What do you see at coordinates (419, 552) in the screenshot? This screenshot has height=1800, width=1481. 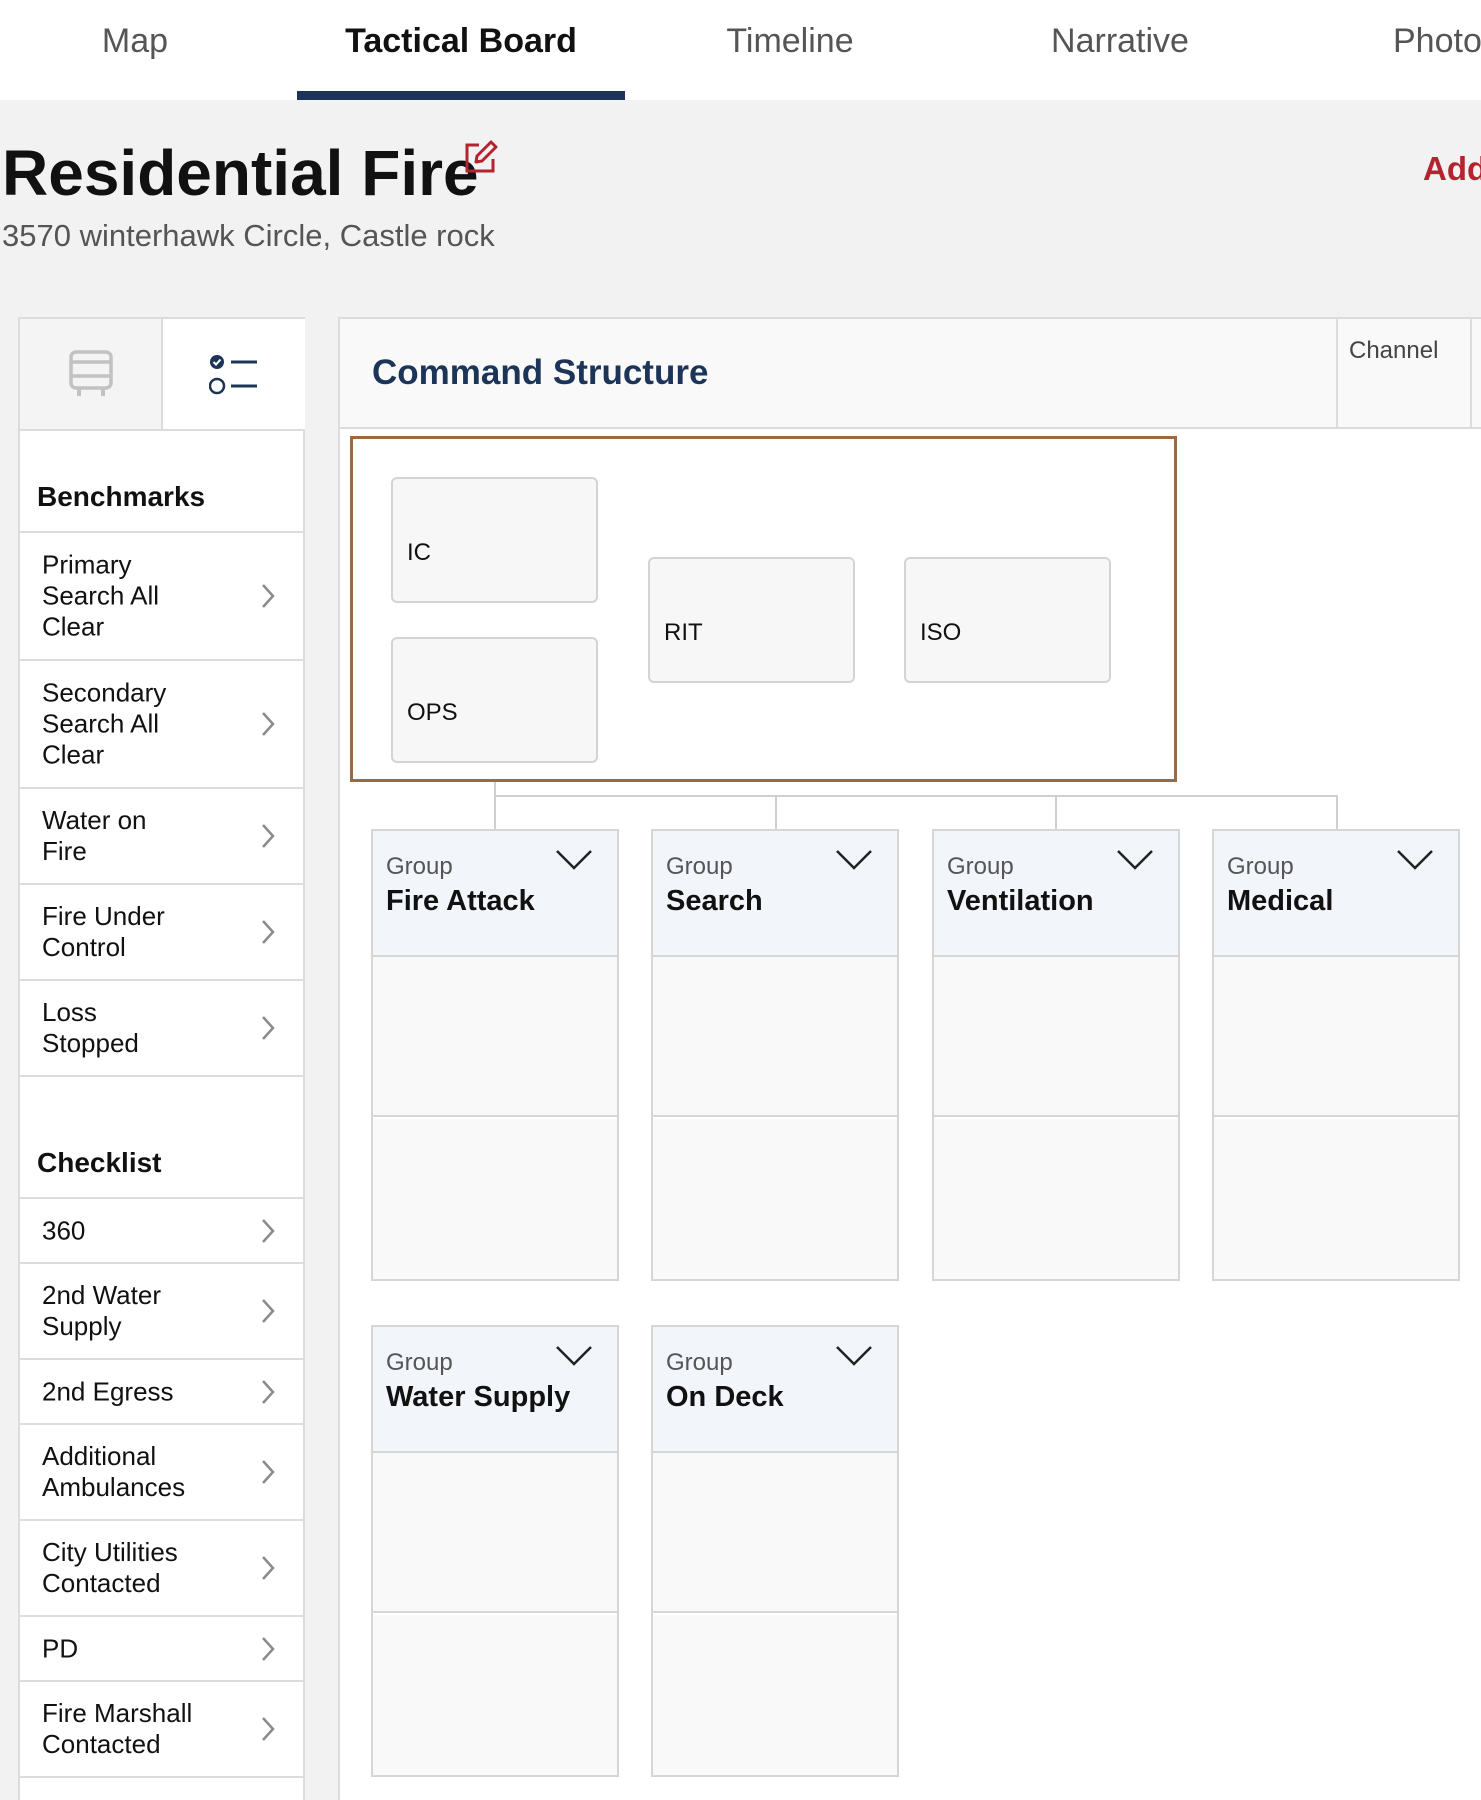 I see `command-node-label: IC` at bounding box center [419, 552].